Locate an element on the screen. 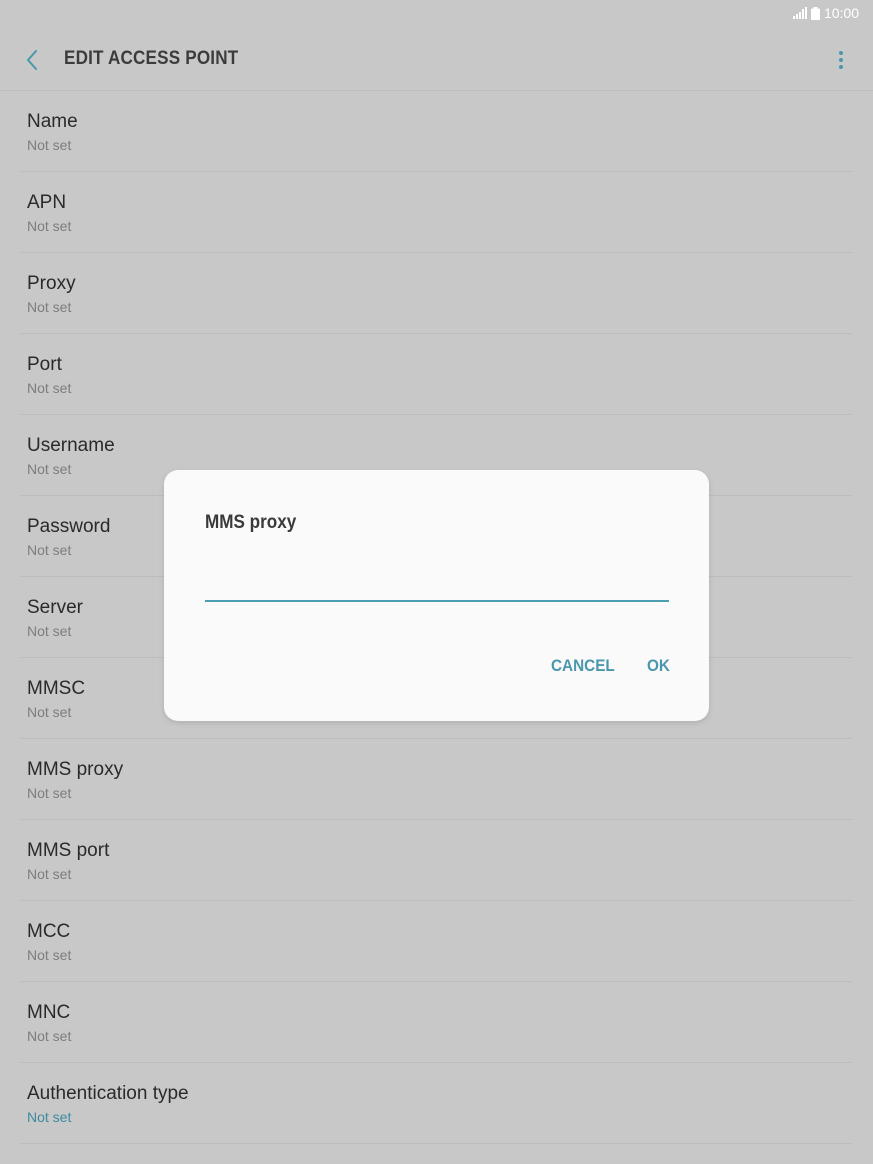  setting-title: MCC is located at coordinates (49, 931).